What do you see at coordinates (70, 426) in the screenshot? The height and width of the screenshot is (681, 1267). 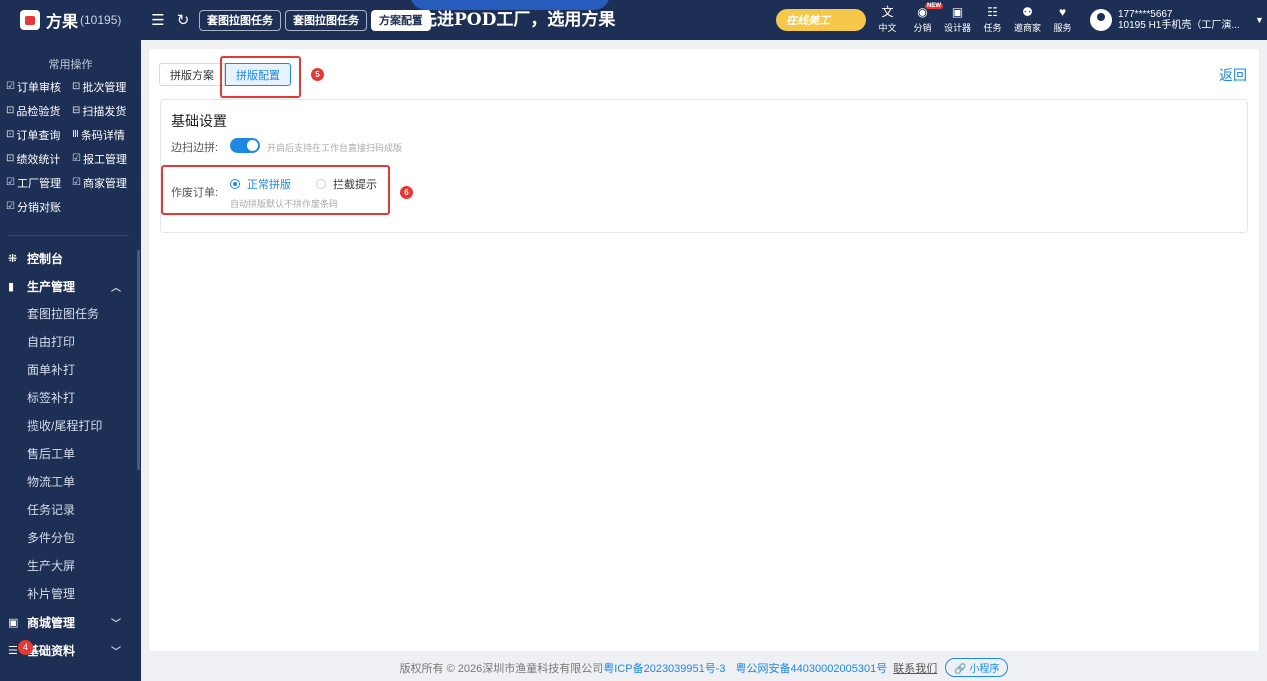 I see `sidebar-sub-item: 揽收/尾程打印` at bounding box center [70, 426].